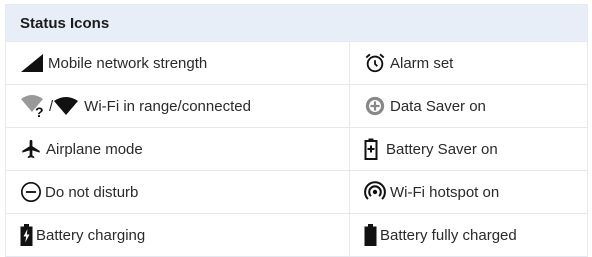  Describe the element at coordinates (167, 106) in the screenshot. I see `wifi-label: Wi-Fi in range/connected` at that location.